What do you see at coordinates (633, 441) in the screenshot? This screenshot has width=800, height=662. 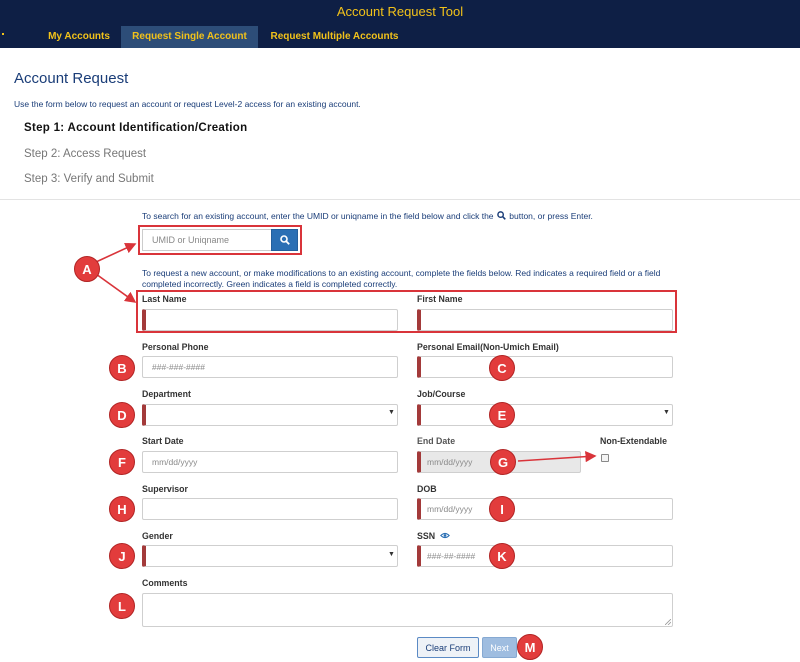 I see `non-extendable-label: Non-Extendable` at bounding box center [633, 441].